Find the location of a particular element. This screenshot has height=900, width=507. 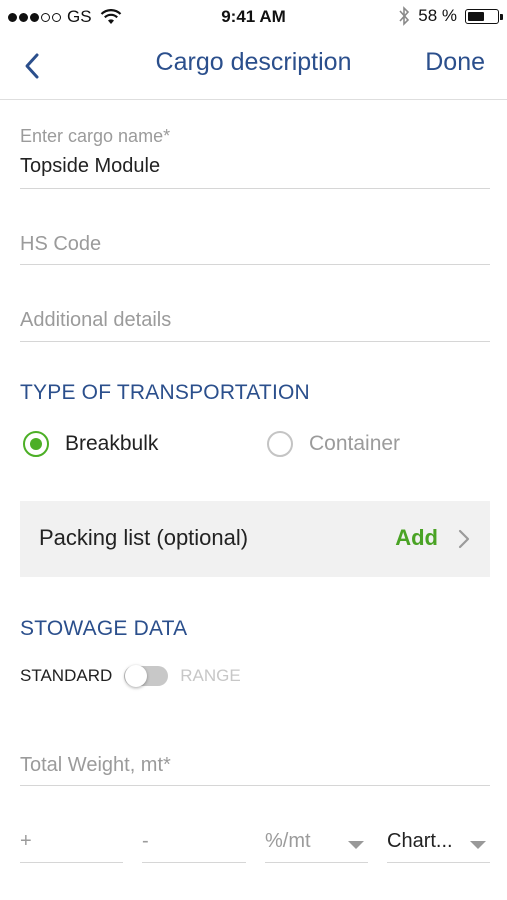

status-bar: GS 9:41 AM 58 % is located at coordinates (253, 17).